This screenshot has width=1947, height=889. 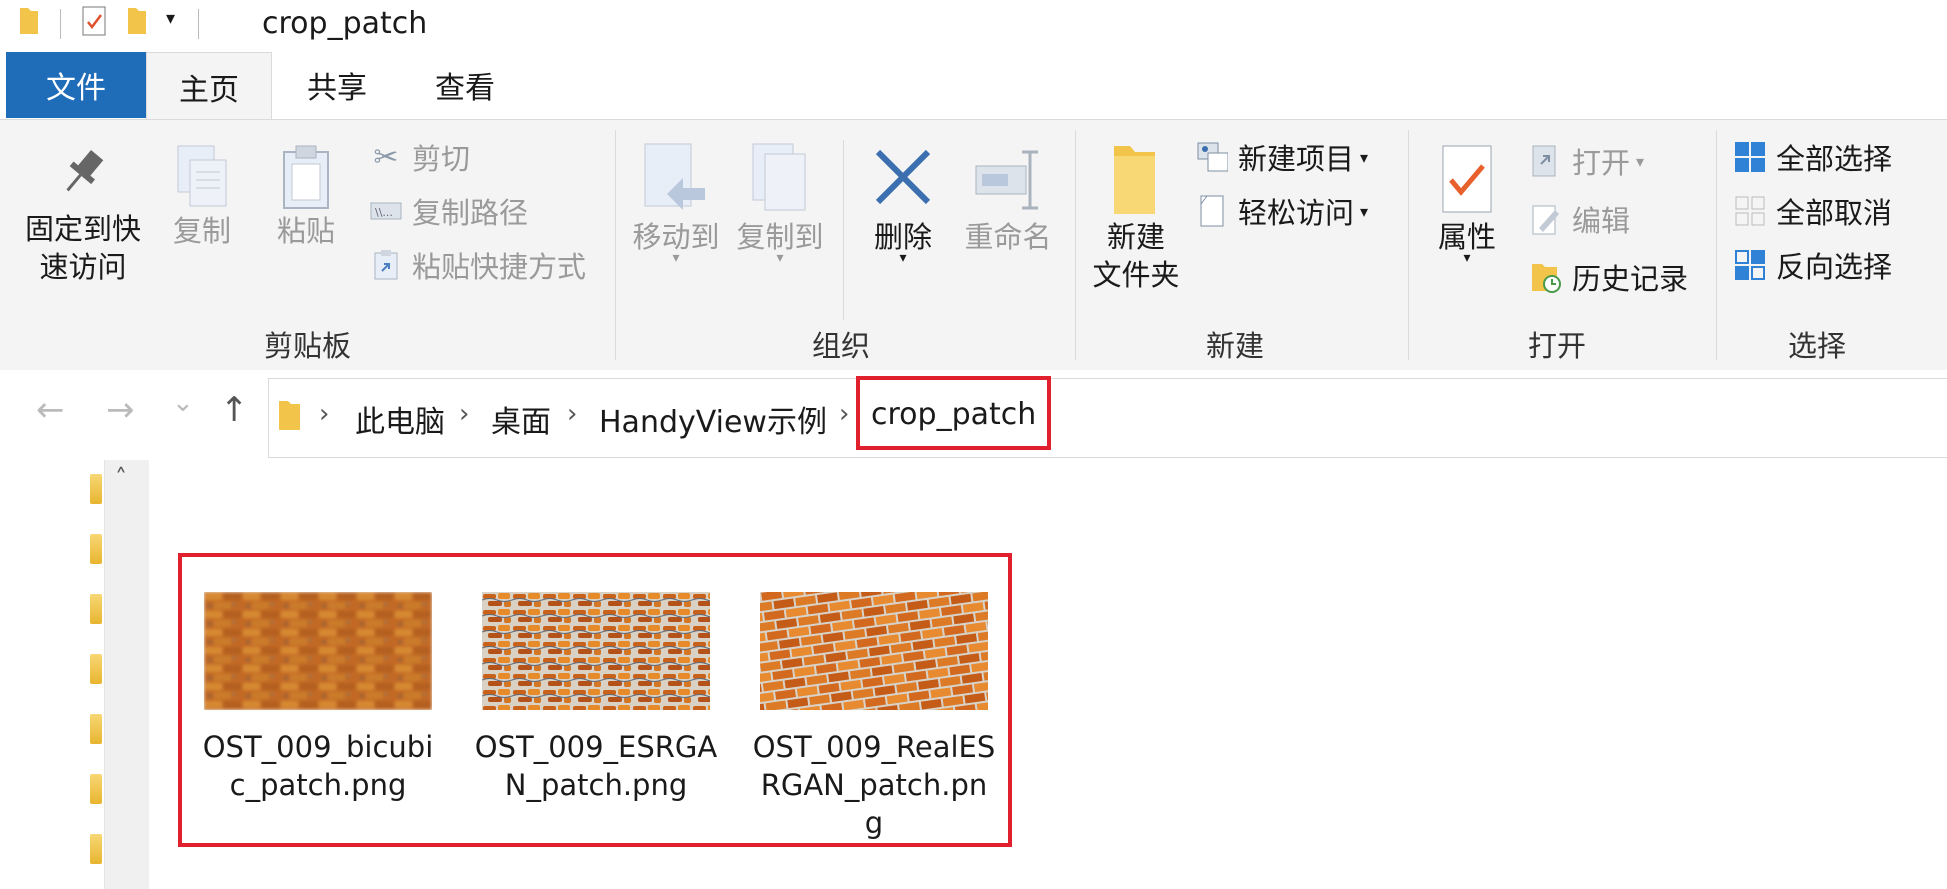 What do you see at coordinates (1834, 267) in the screenshot?
I see `invert-selection-label: 反向选择` at bounding box center [1834, 267].